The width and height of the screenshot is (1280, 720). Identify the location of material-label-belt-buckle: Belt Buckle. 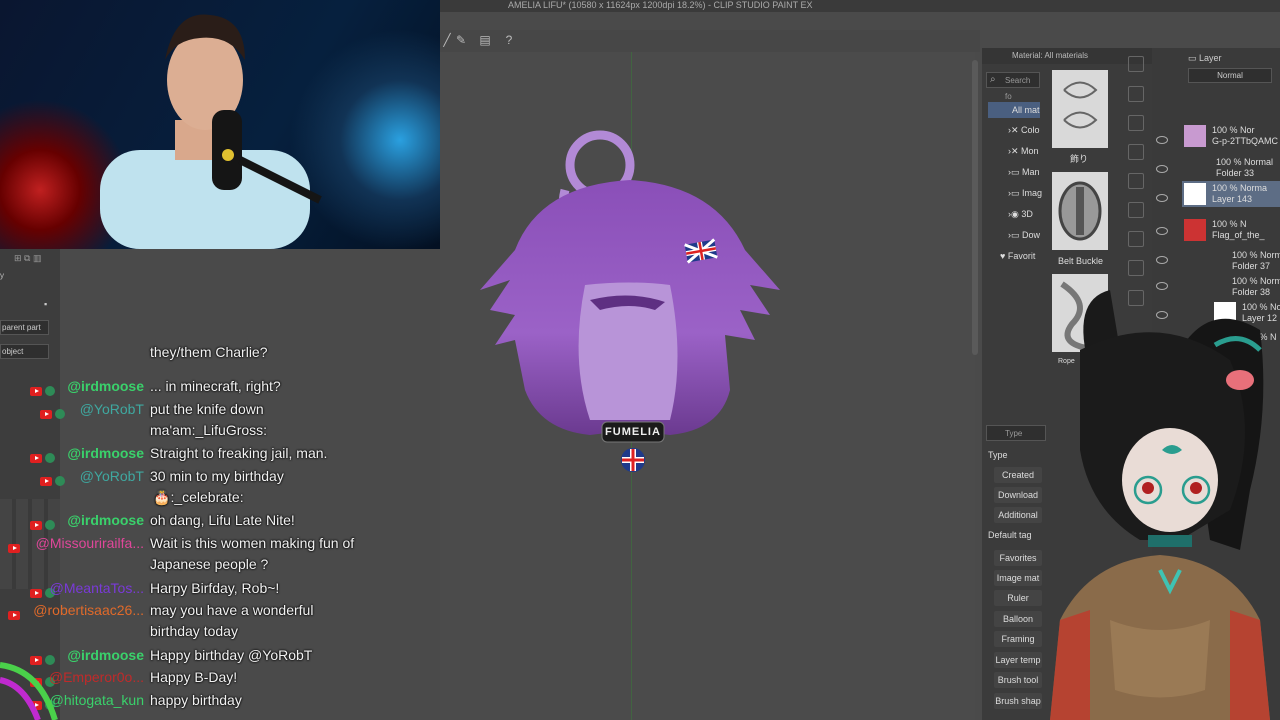
(1081, 261).